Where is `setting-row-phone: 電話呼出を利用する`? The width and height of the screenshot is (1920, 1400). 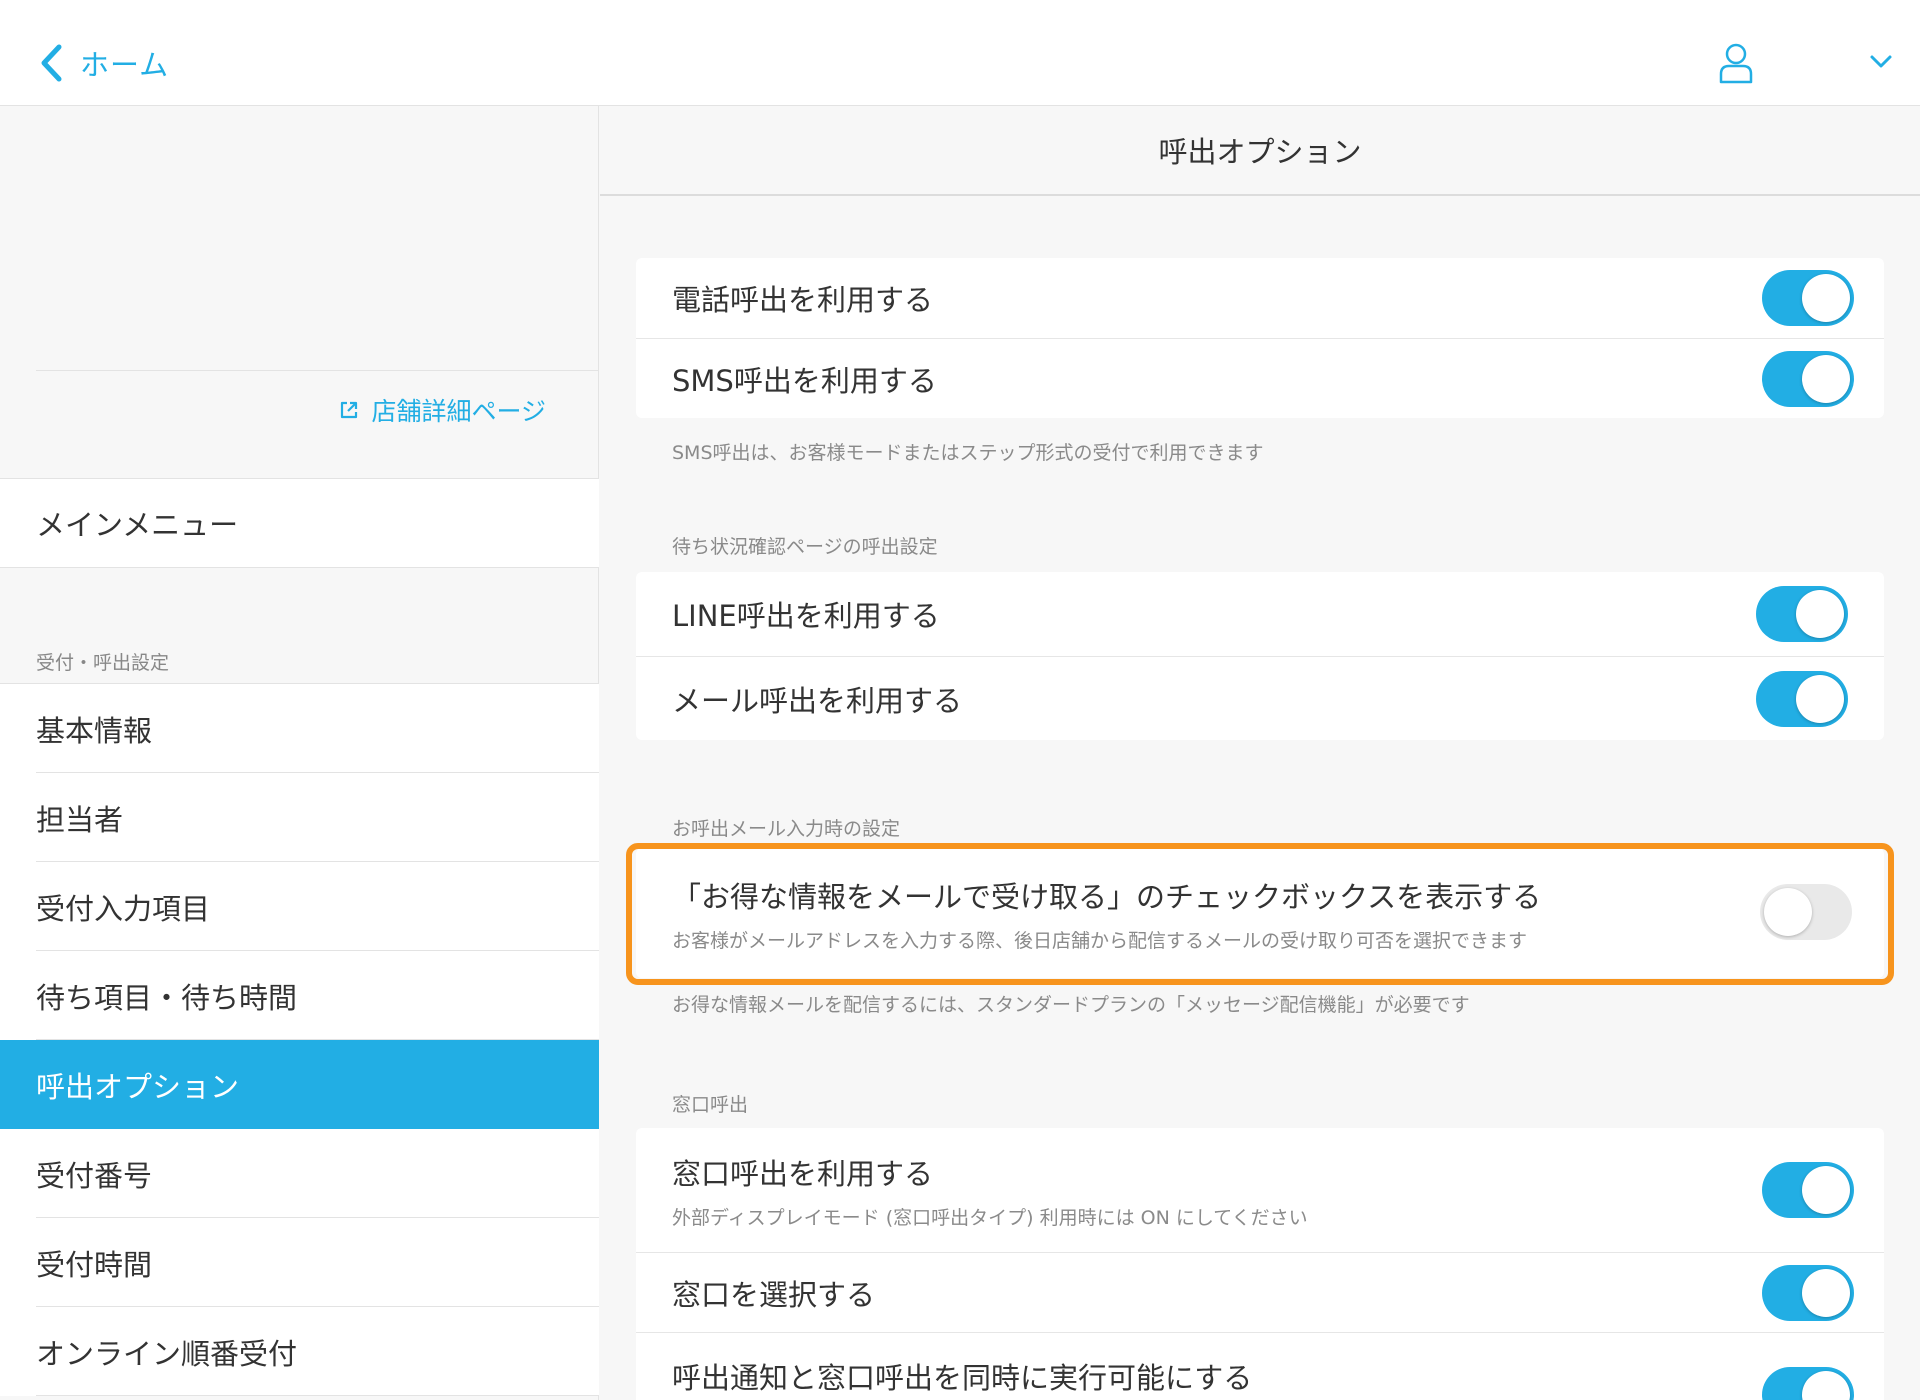
setting-row-phone: 電話呼出を利用する is located at coordinates (1260, 298).